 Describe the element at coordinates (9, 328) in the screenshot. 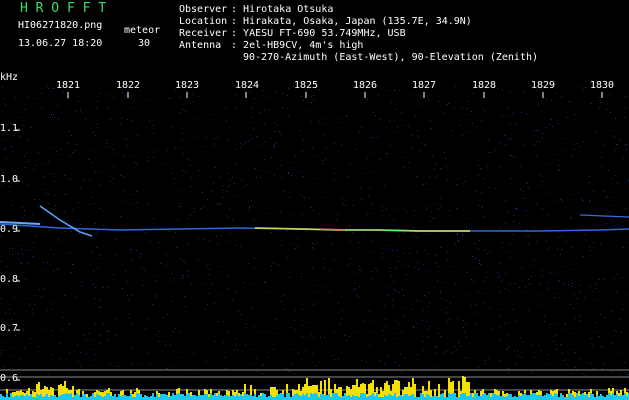

I see `y-tick-label: 0.7` at that location.